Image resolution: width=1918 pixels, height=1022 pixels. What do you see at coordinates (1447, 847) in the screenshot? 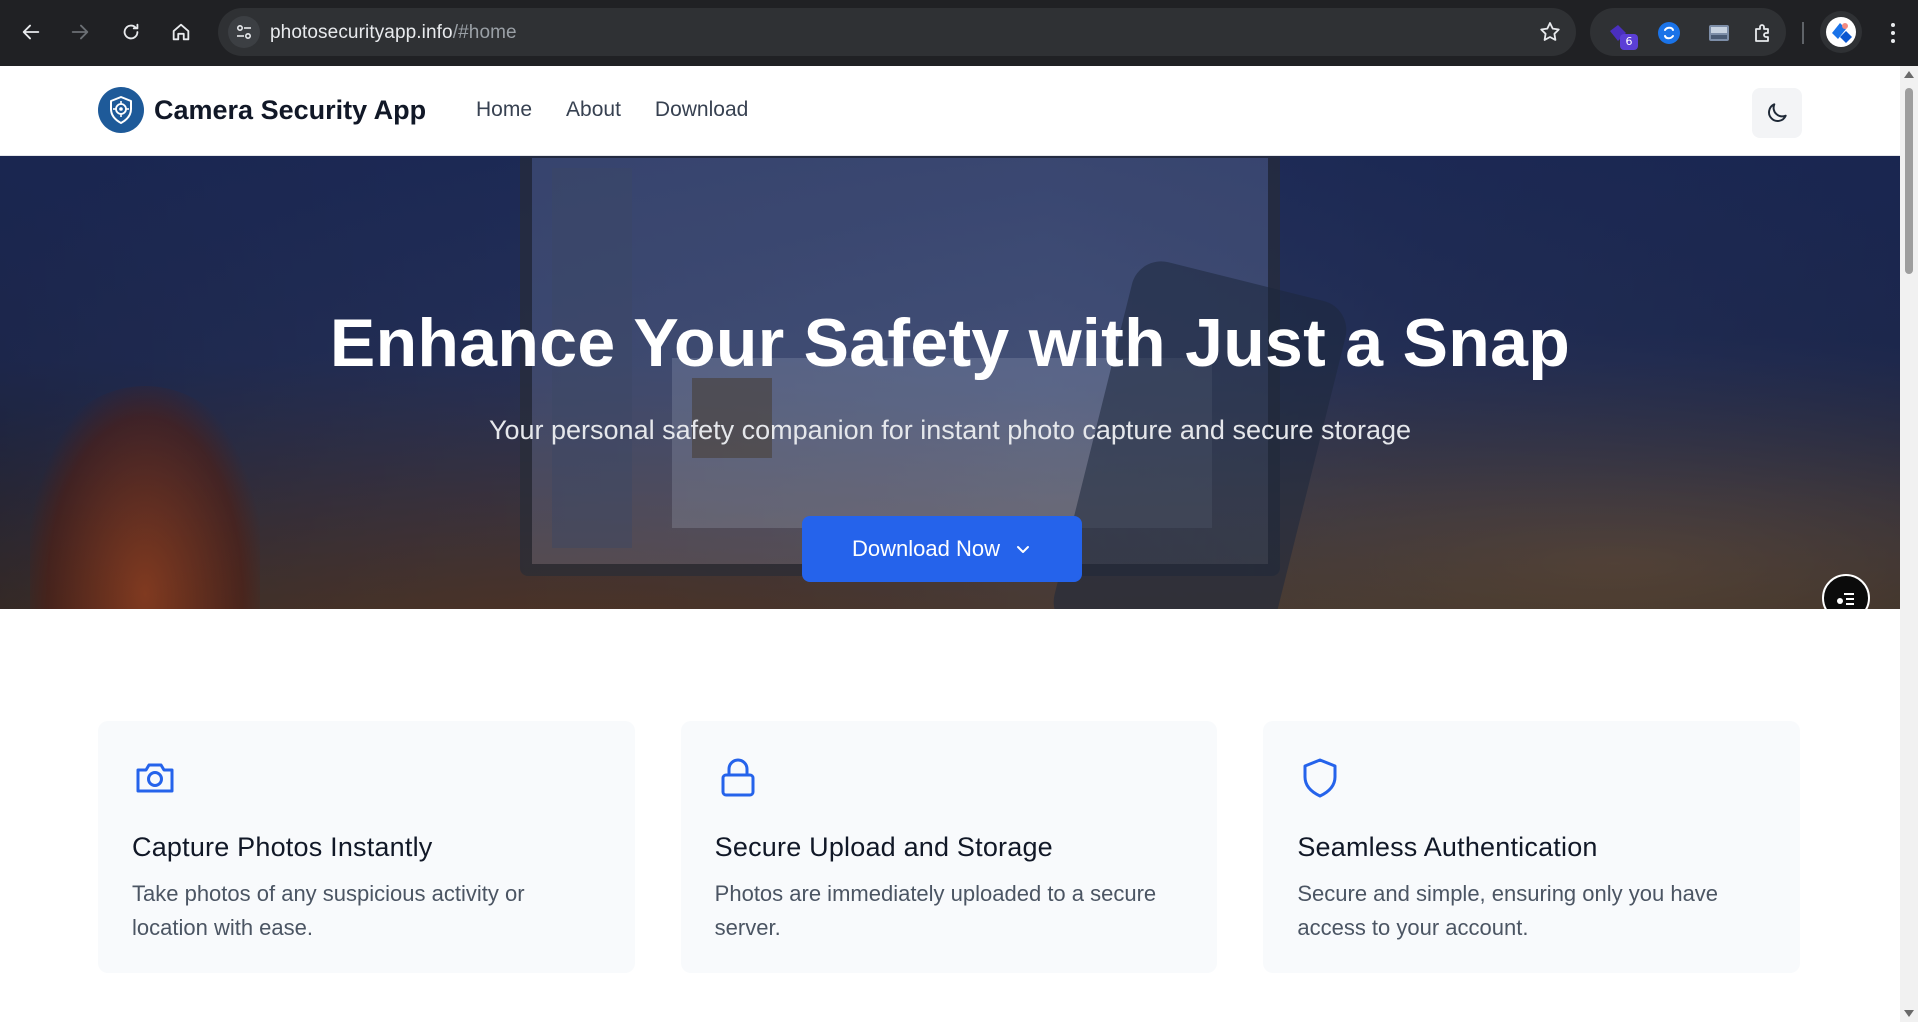
I see `feature-title: Seamless Authentication` at bounding box center [1447, 847].